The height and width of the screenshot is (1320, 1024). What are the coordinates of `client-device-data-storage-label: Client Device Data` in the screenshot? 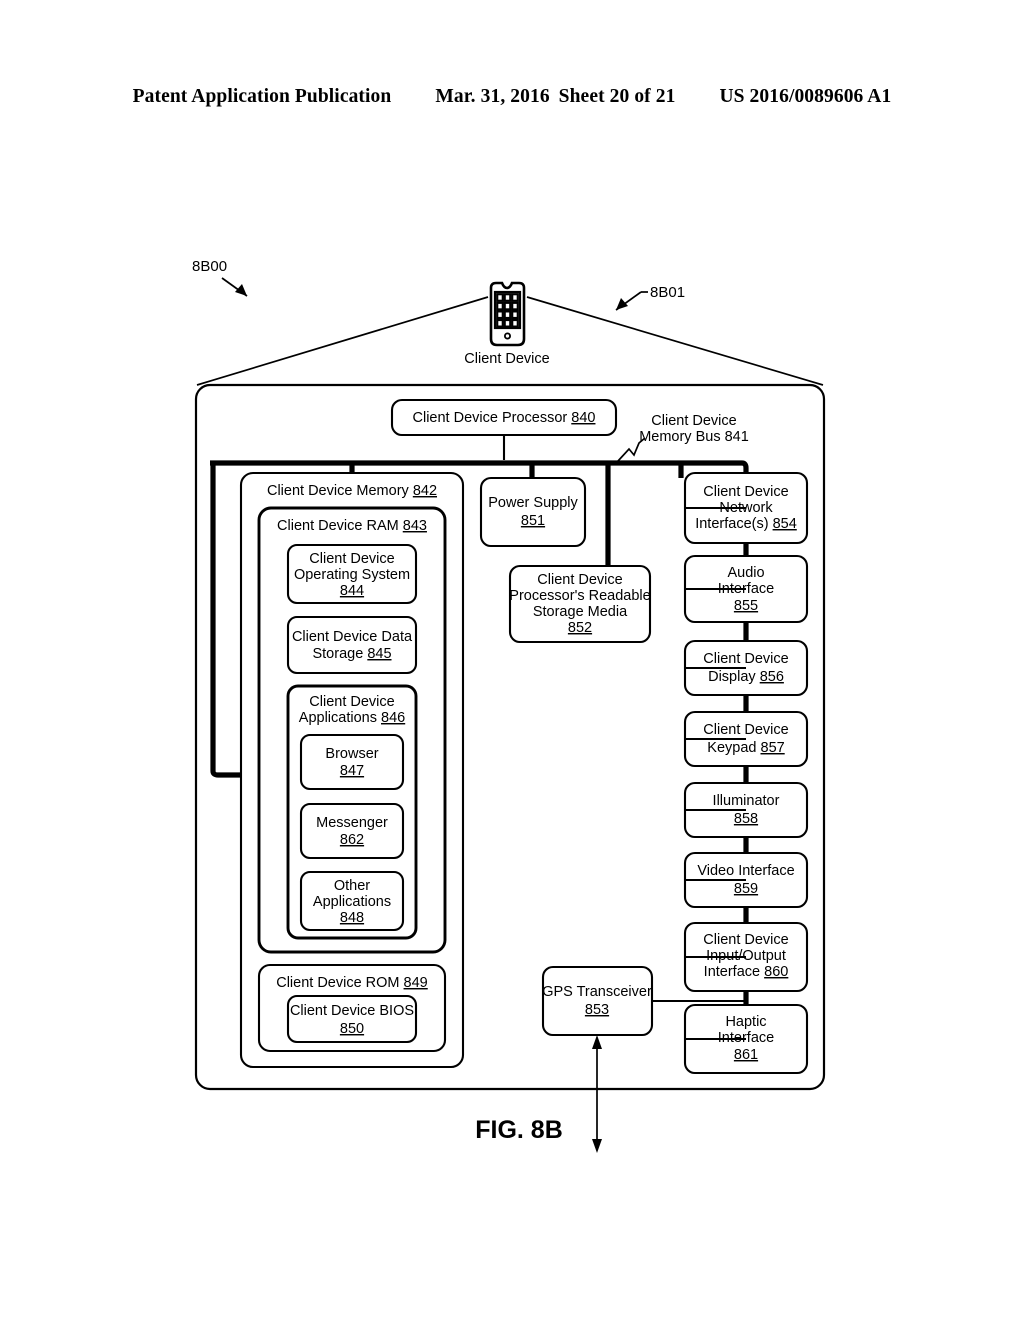 It's located at (352, 637).